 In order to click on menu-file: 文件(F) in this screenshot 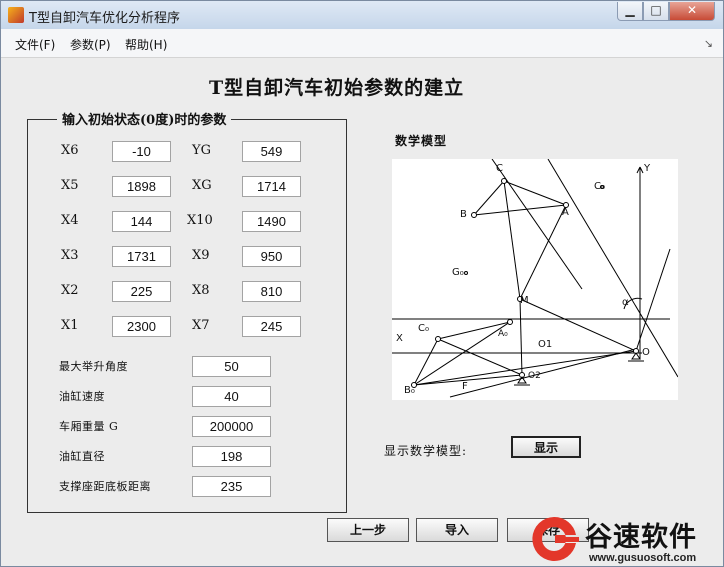, I will do `click(35, 44)`.